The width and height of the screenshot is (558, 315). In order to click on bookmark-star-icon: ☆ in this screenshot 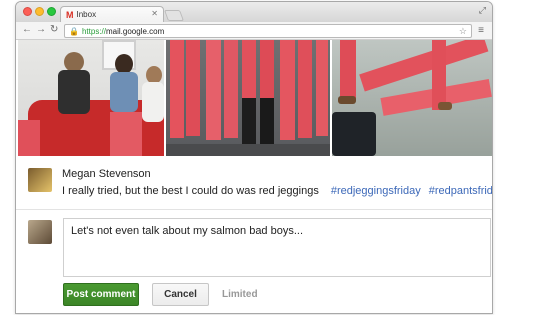, I will do `click(463, 31)`.